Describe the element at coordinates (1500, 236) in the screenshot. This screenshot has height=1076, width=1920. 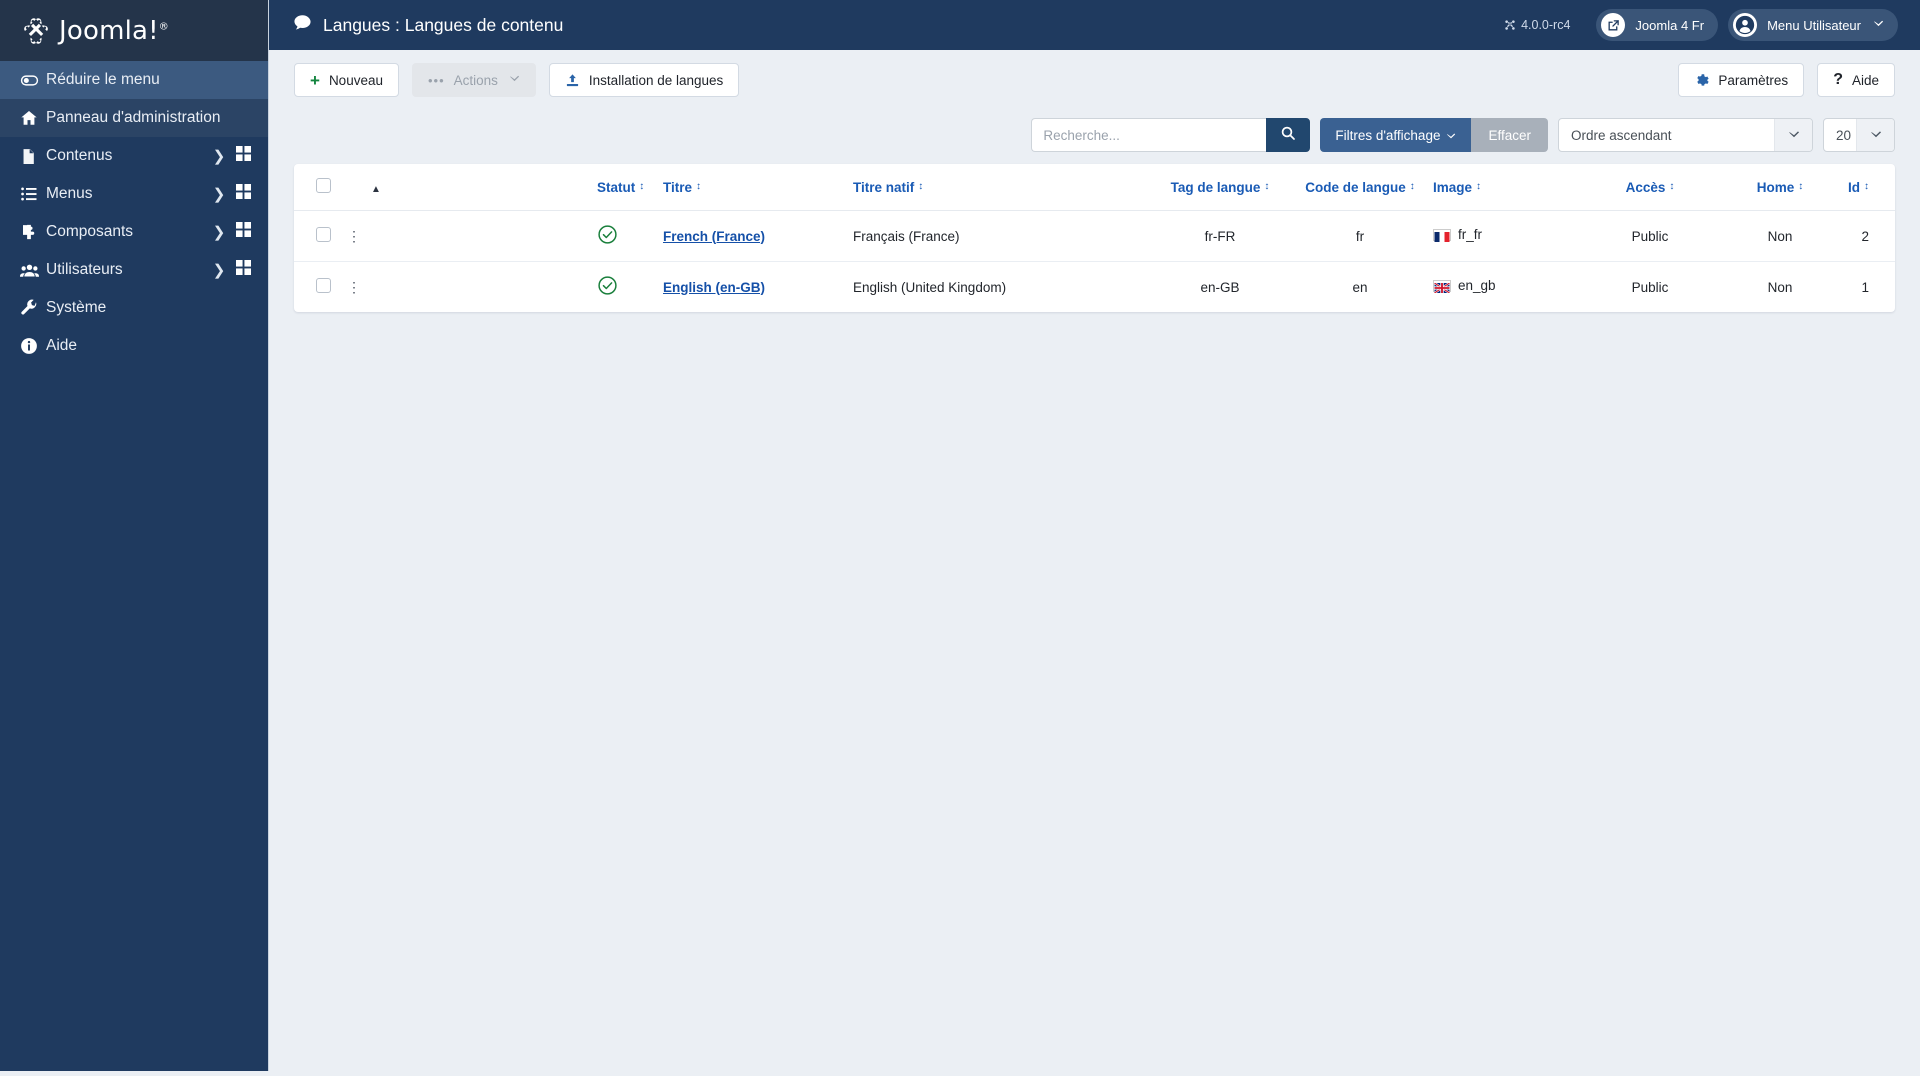
I see `row-image-cell: fr_fr` at that location.